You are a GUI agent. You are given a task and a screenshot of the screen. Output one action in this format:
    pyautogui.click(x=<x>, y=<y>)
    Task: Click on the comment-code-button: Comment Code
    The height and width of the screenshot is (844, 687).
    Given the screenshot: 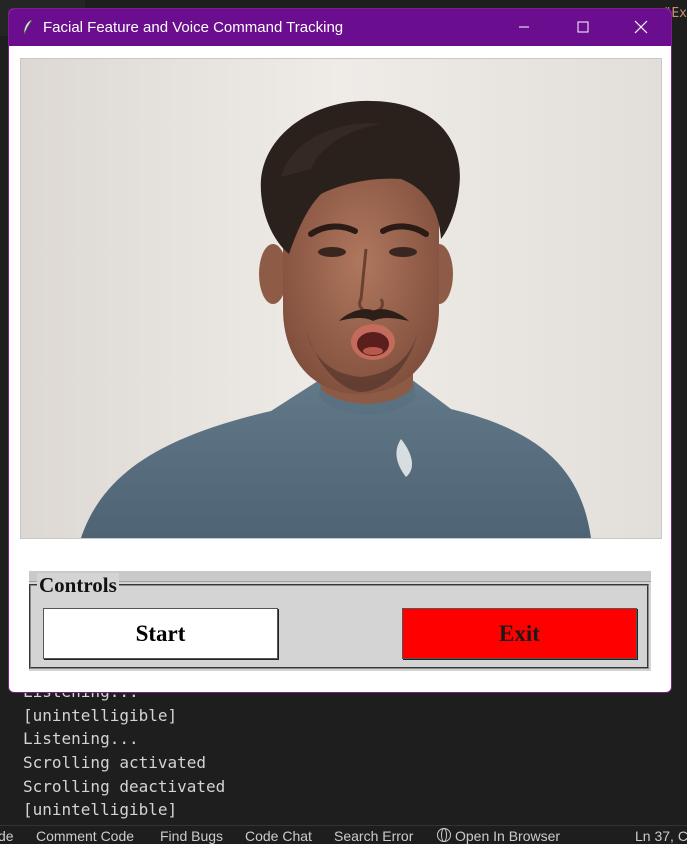 What is the action you would take?
    pyautogui.click(x=85, y=836)
    